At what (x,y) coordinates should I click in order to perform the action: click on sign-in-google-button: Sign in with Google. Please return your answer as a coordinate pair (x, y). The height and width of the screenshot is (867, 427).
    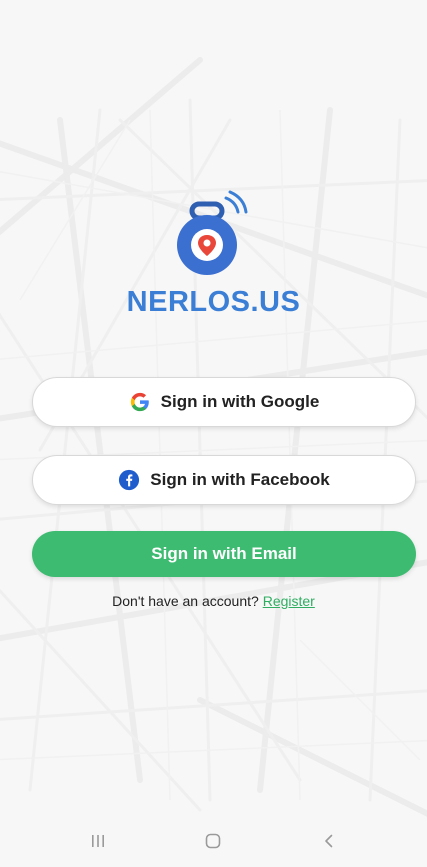
    Looking at the image, I should click on (224, 402).